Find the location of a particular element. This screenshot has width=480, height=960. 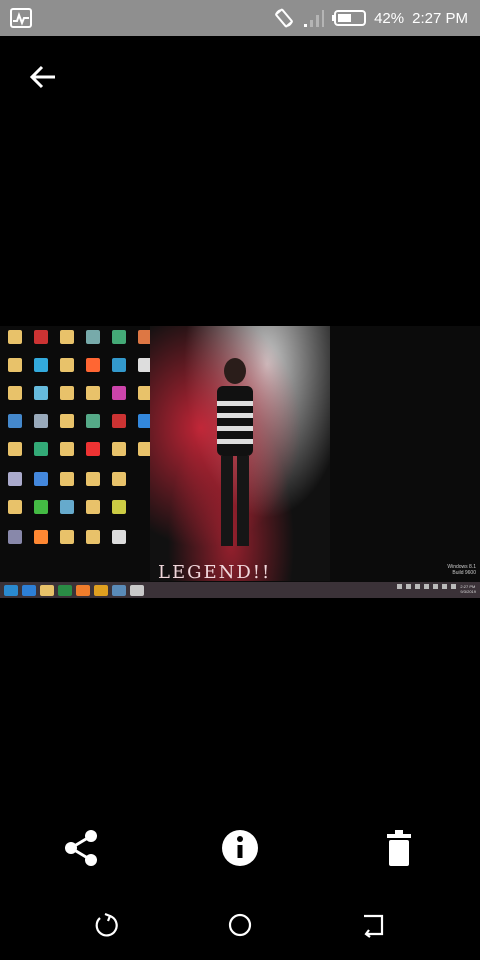

excel-icon is located at coordinates (65, 590).